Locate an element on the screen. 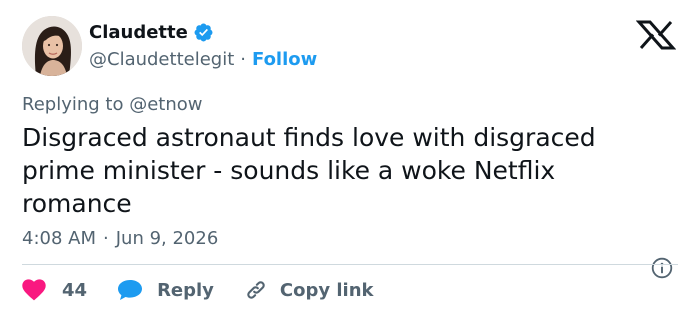  avatar-image is located at coordinates (52, 46).